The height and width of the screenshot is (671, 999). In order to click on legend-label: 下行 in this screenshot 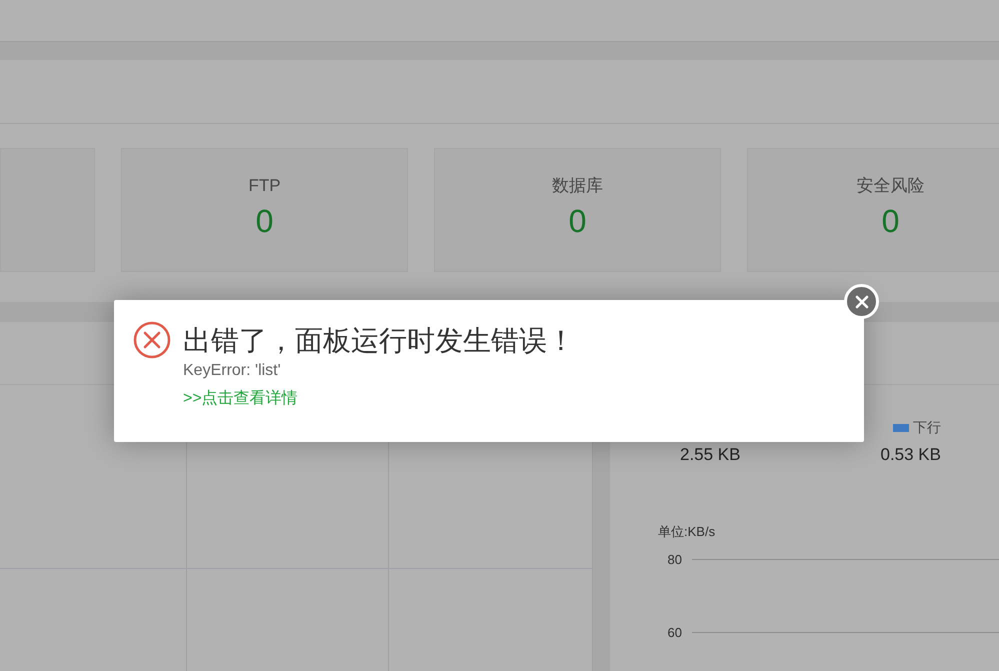, I will do `click(927, 427)`.